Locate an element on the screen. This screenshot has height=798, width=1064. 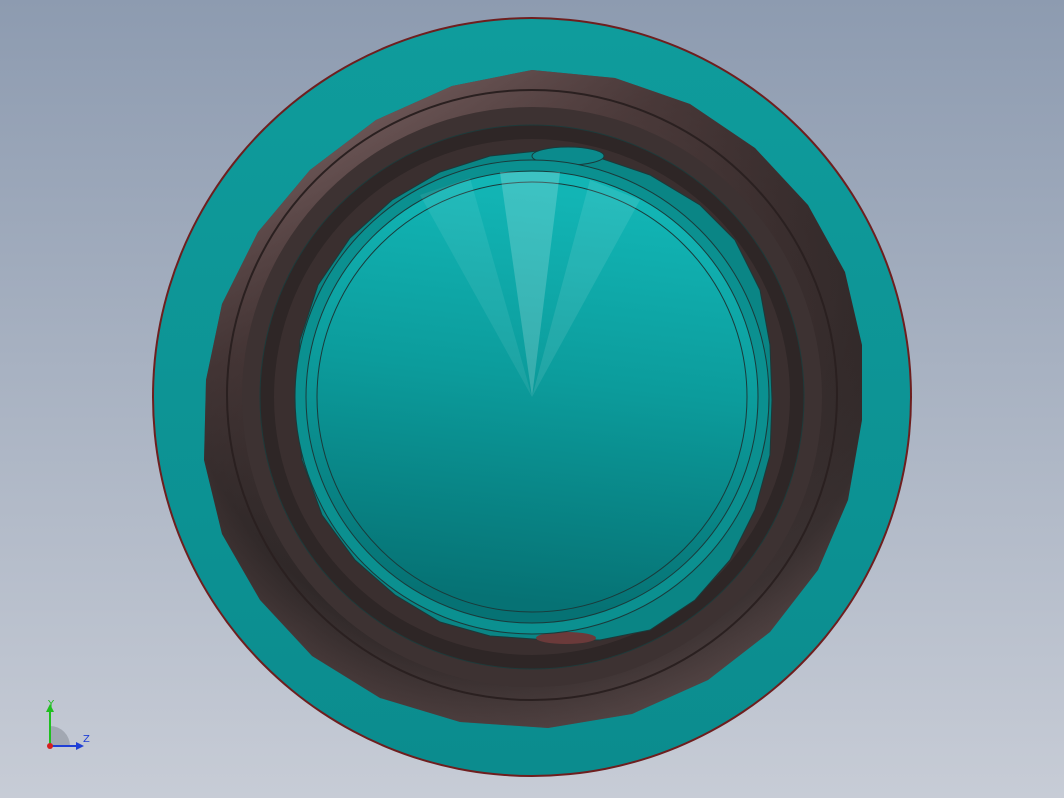
triad-quadrant is located at coordinates (60, 736).